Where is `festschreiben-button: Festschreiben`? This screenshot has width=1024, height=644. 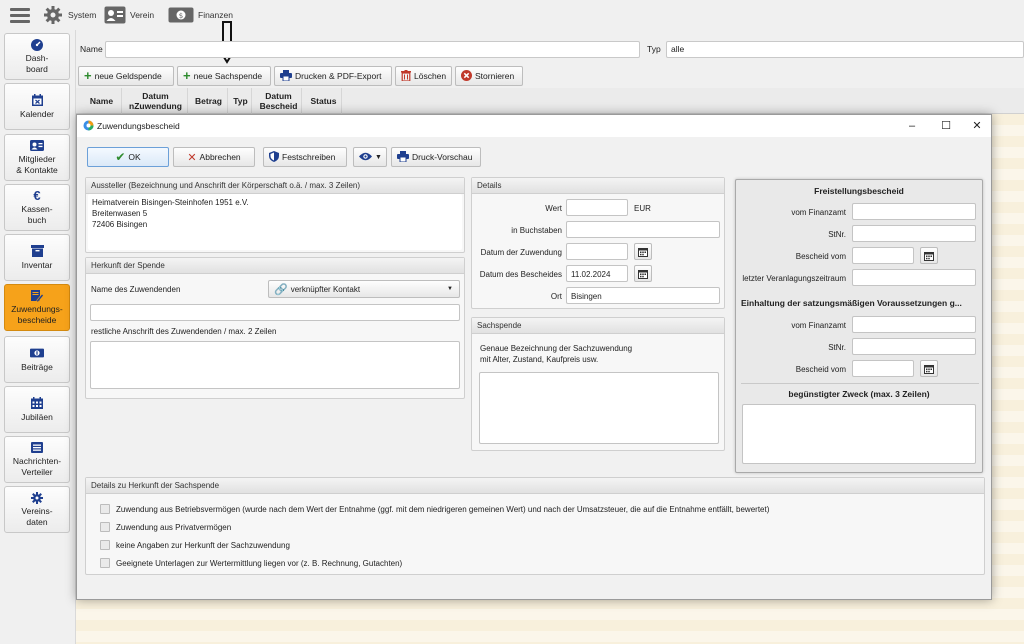
festschreiben-button: Festschreiben is located at coordinates (305, 157).